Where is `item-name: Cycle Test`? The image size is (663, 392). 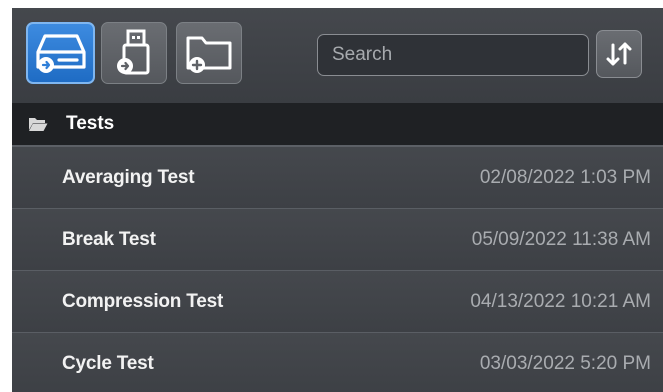 item-name: Cycle Test is located at coordinates (108, 363).